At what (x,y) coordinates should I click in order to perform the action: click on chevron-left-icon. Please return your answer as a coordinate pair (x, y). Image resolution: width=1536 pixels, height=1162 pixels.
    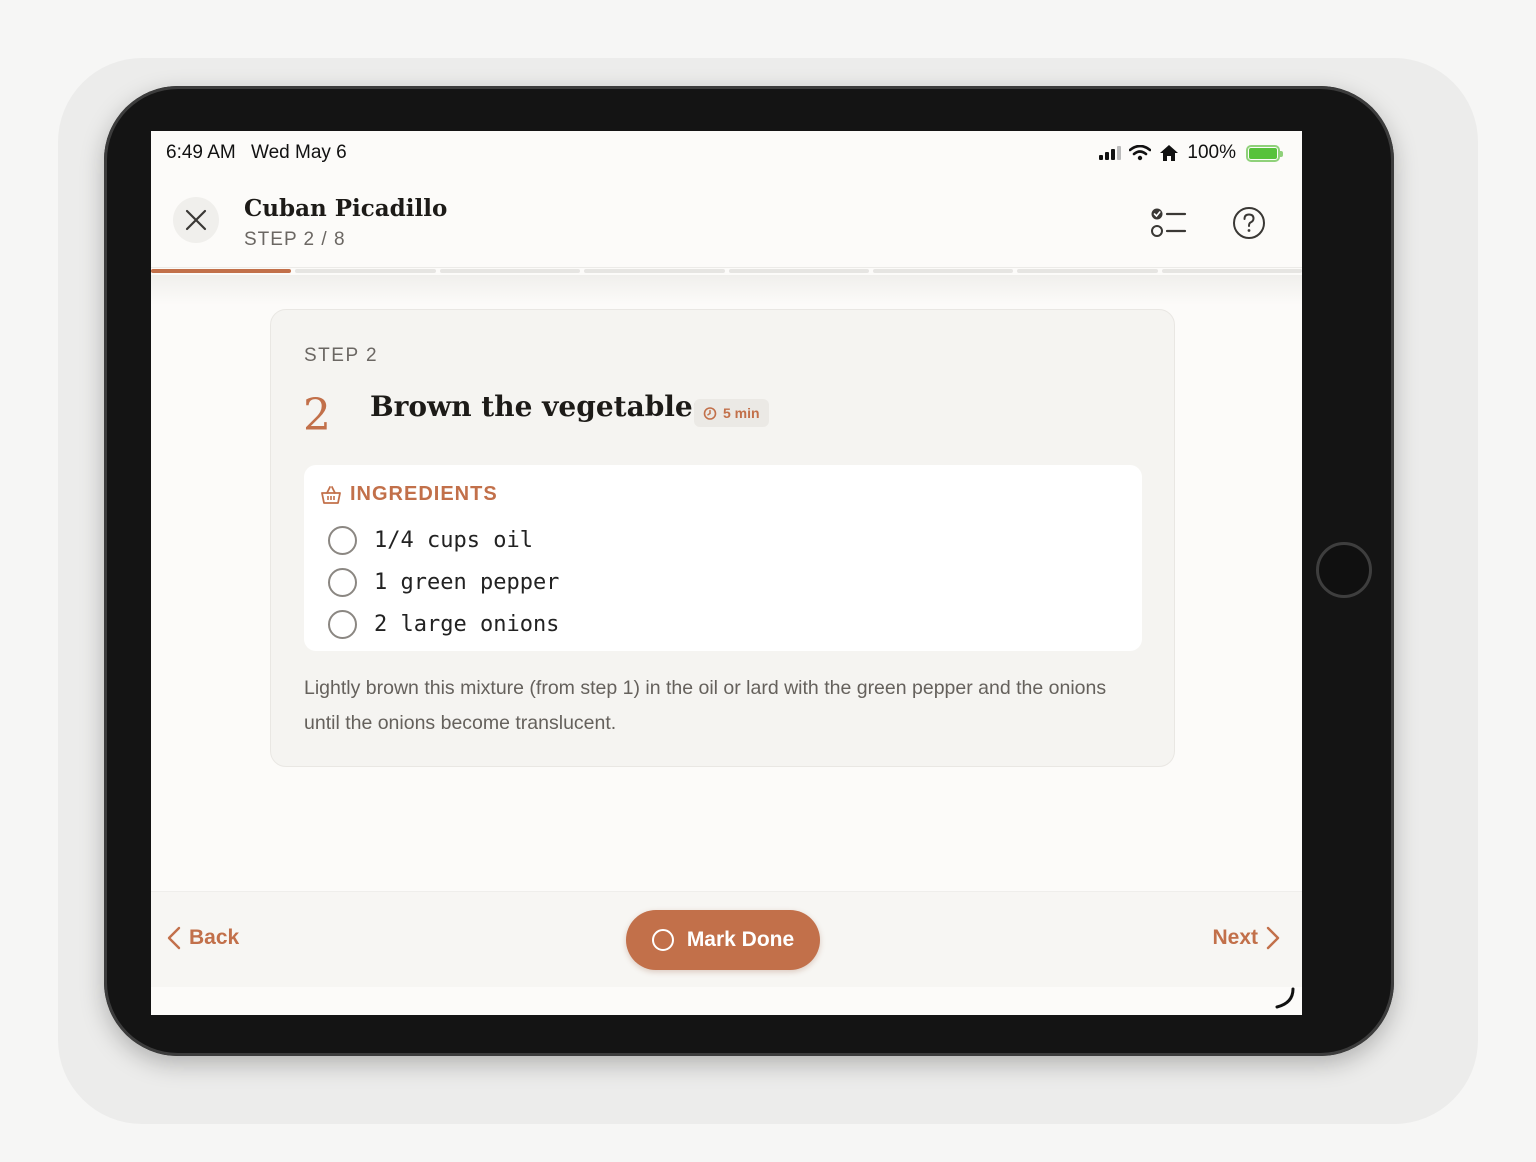
    Looking at the image, I should click on (174, 938).